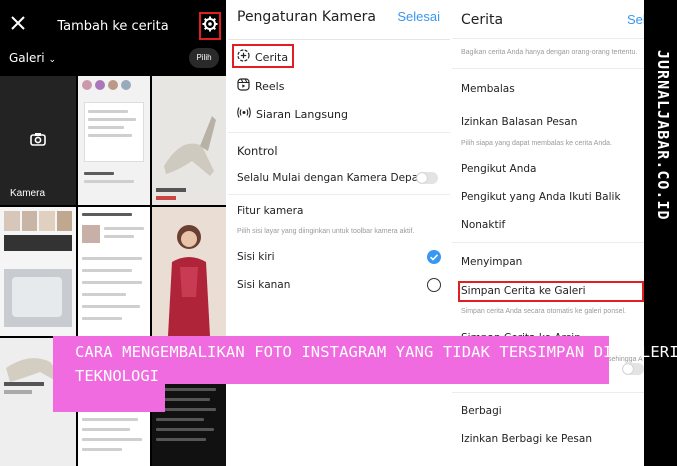  I want to click on reply-option-followers: Pengikut Anda, so click(498, 169).